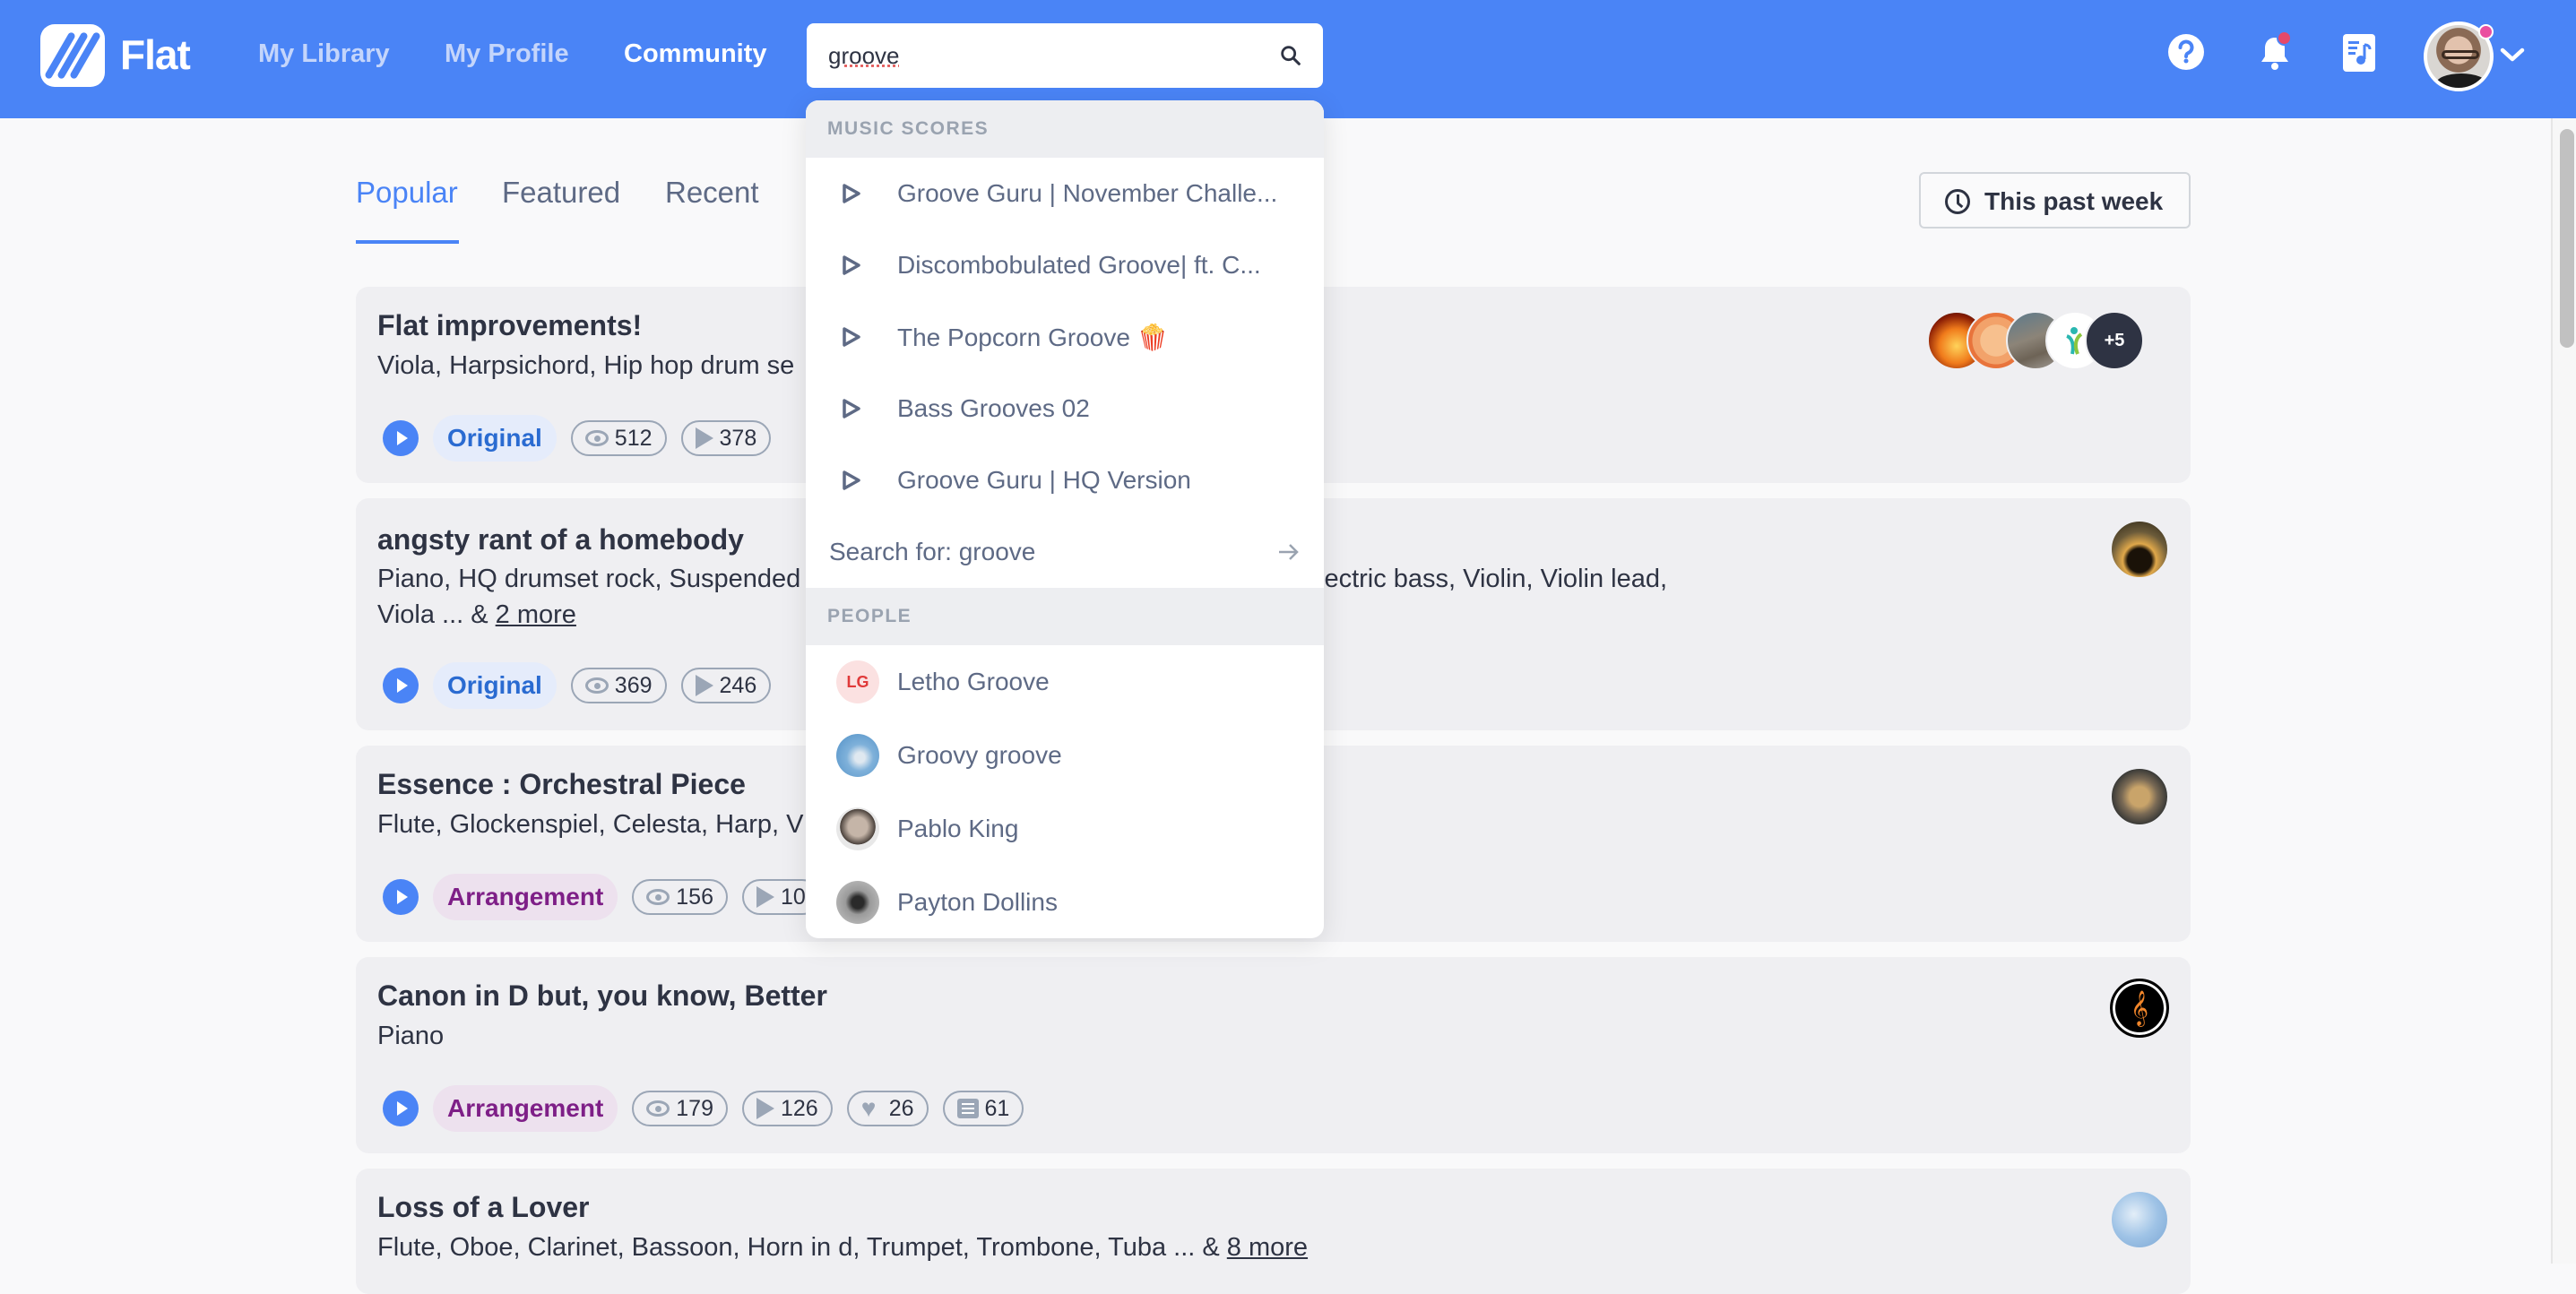  What do you see at coordinates (1065, 552) in the screenshot?
I see `search-for-all-results: Search for: groove` at bounding box center [1065, 552].